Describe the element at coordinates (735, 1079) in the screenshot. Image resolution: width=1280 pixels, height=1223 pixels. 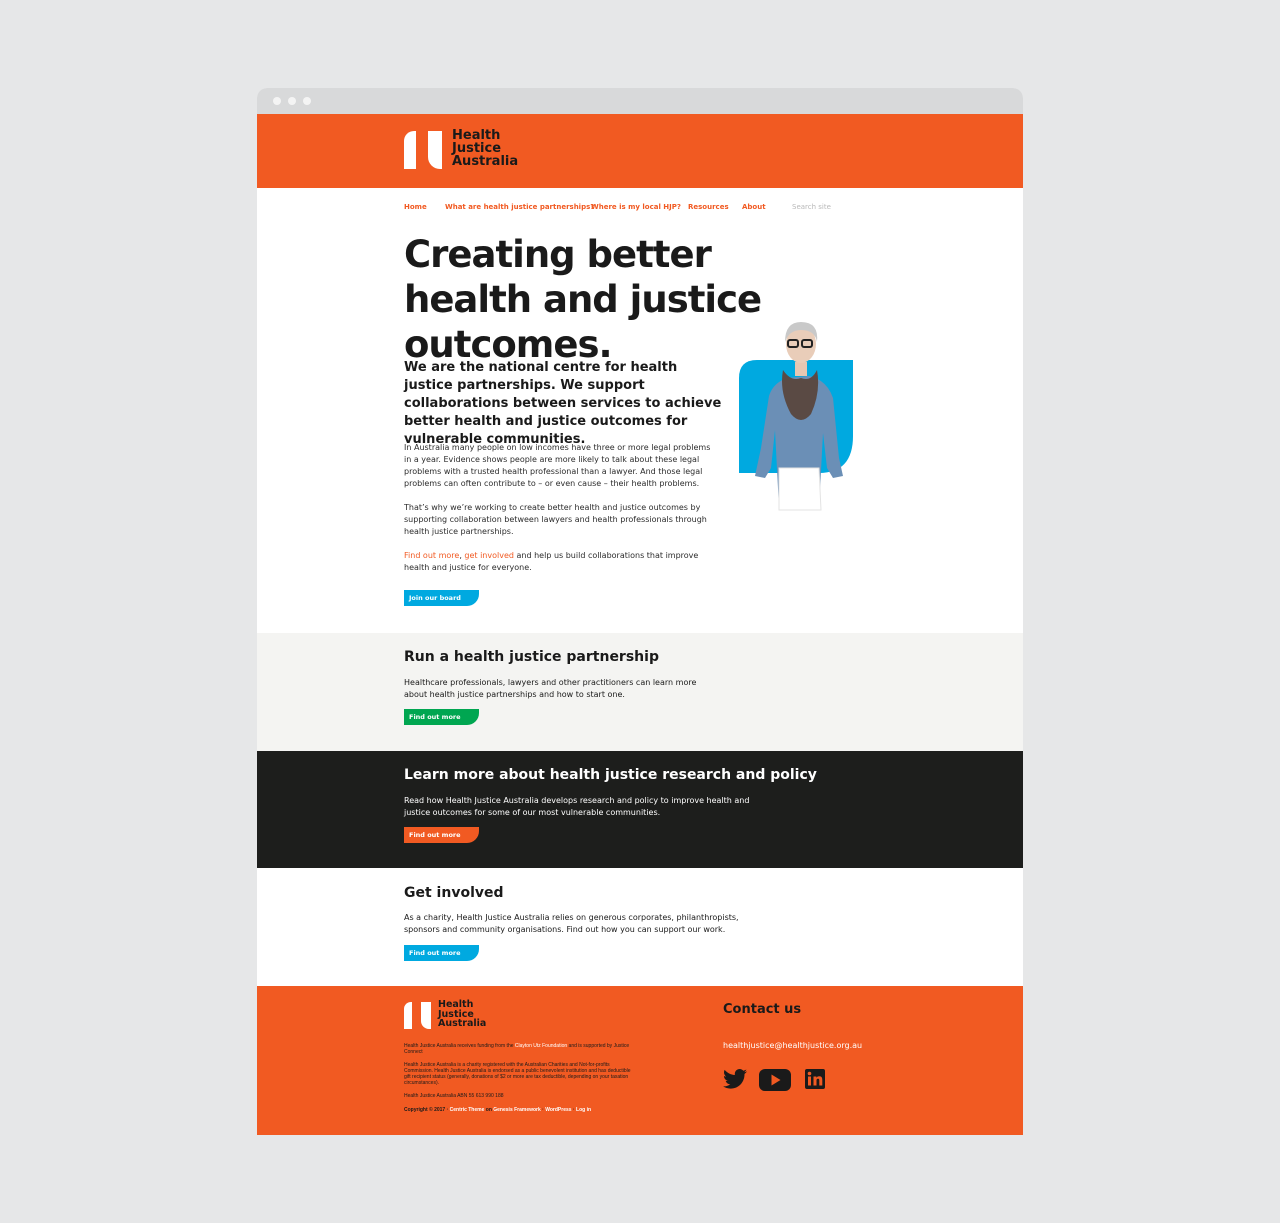
I see `twitter-icon` at that location.